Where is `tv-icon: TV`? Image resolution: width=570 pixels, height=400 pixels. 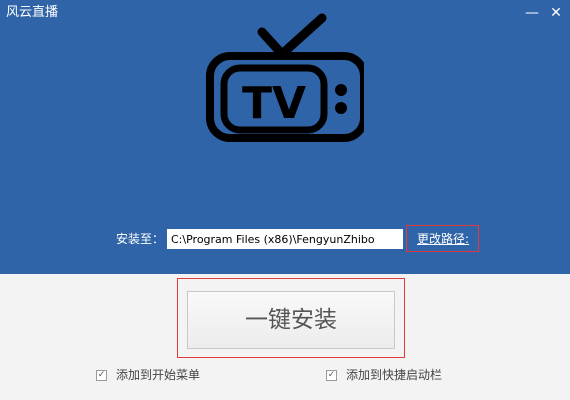 tv-icon: TV is located at coordinates (285, 77).